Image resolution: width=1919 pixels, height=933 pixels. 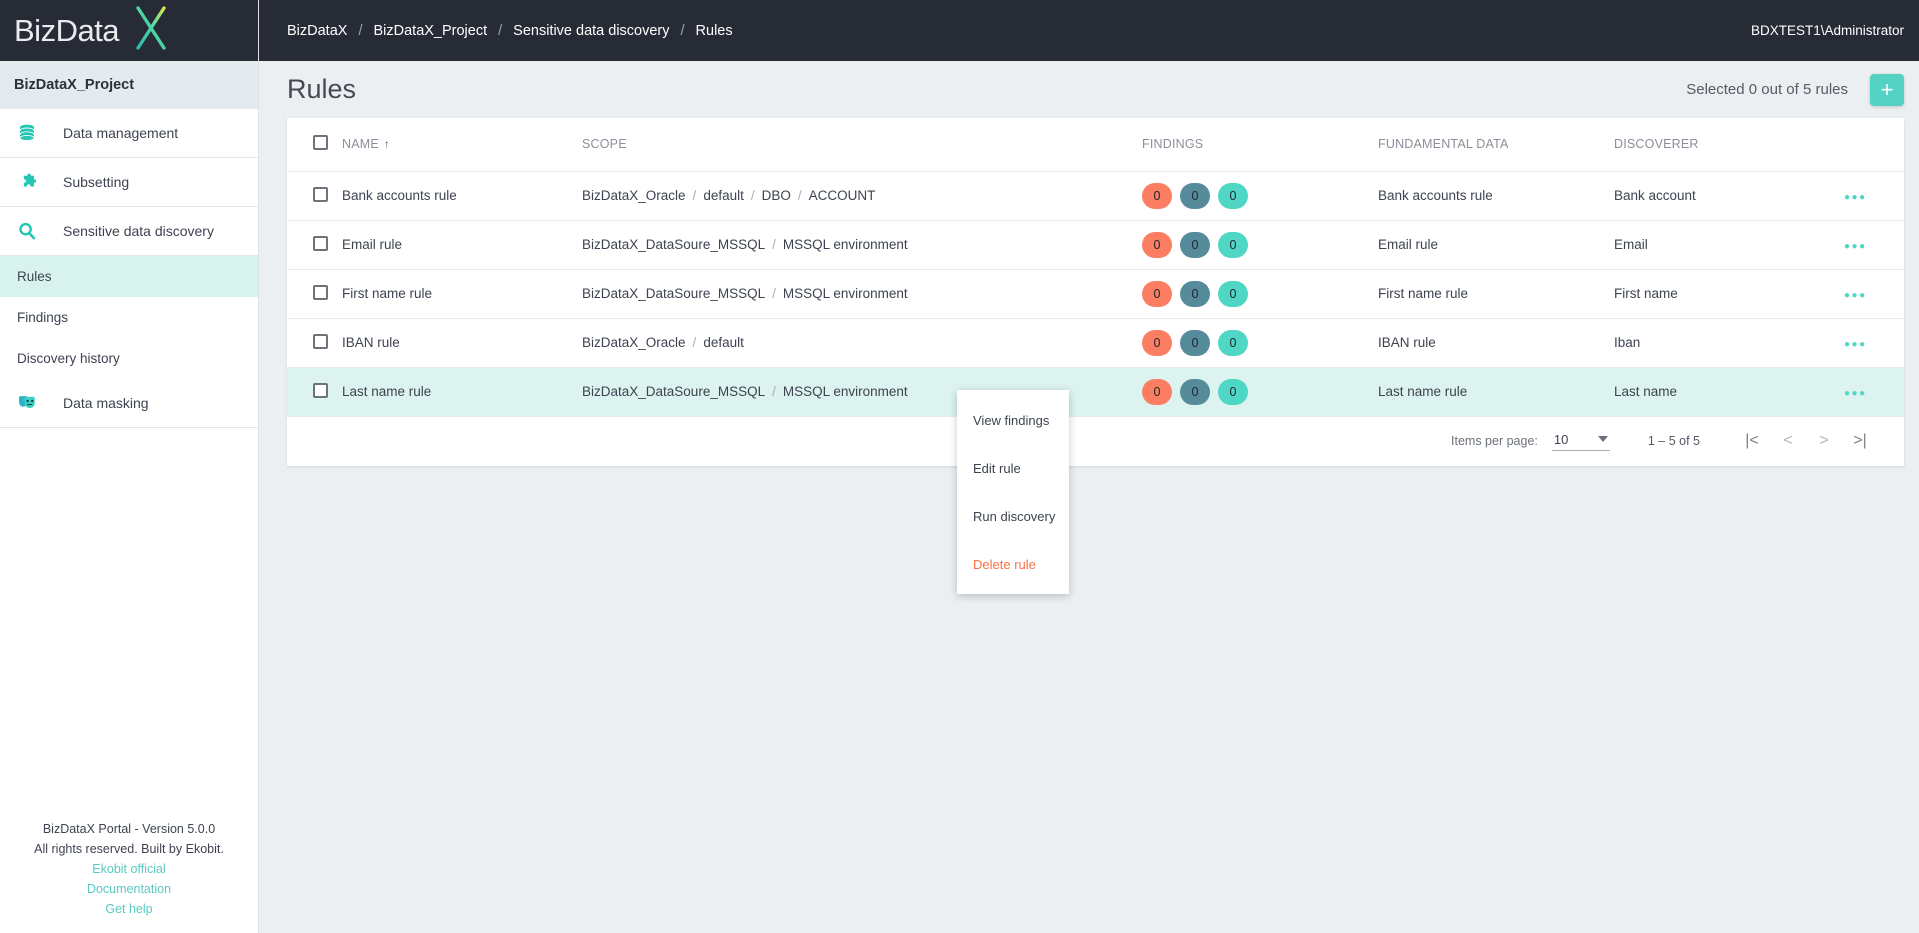 I want to click on breadcrumb-item-bizdatax: BizDataX, so click(x=317, y=31).